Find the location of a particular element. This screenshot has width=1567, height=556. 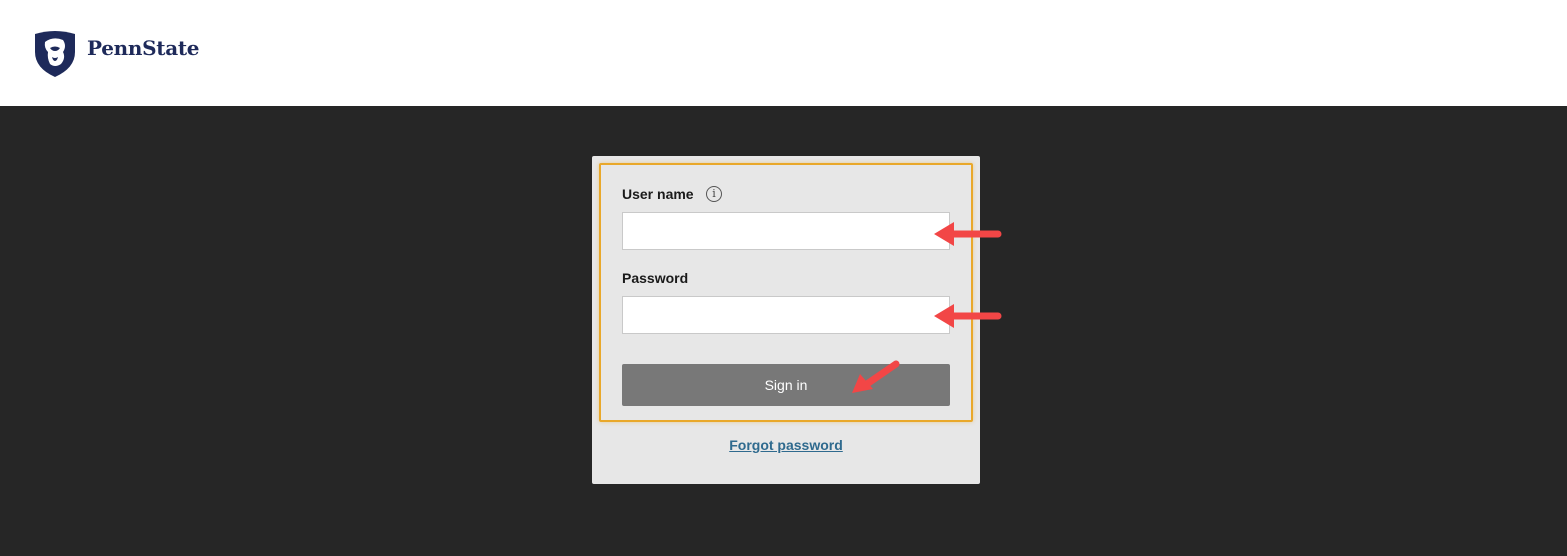

password-input is located at coordinates (786, 315).